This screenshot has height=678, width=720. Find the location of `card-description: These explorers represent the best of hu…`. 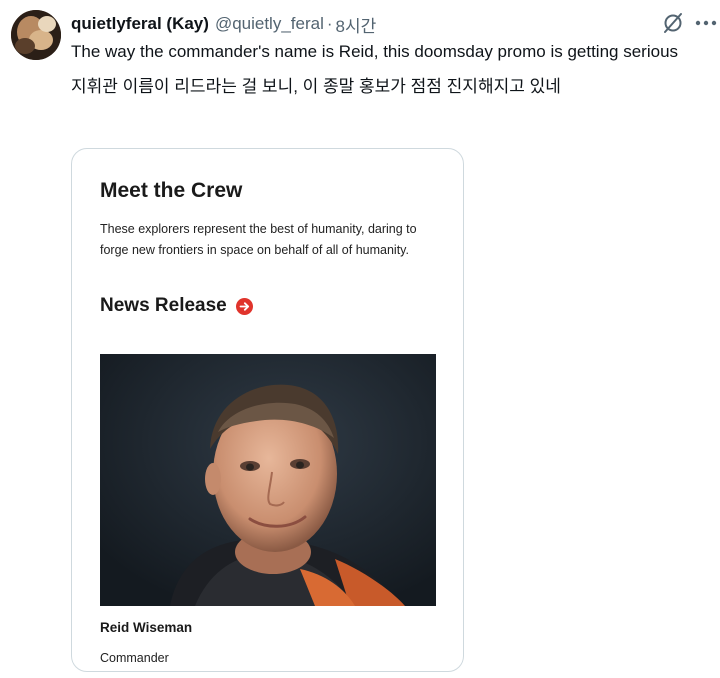

card-description: These explorers represent the best of hu… is located at coordinates (258, 239).